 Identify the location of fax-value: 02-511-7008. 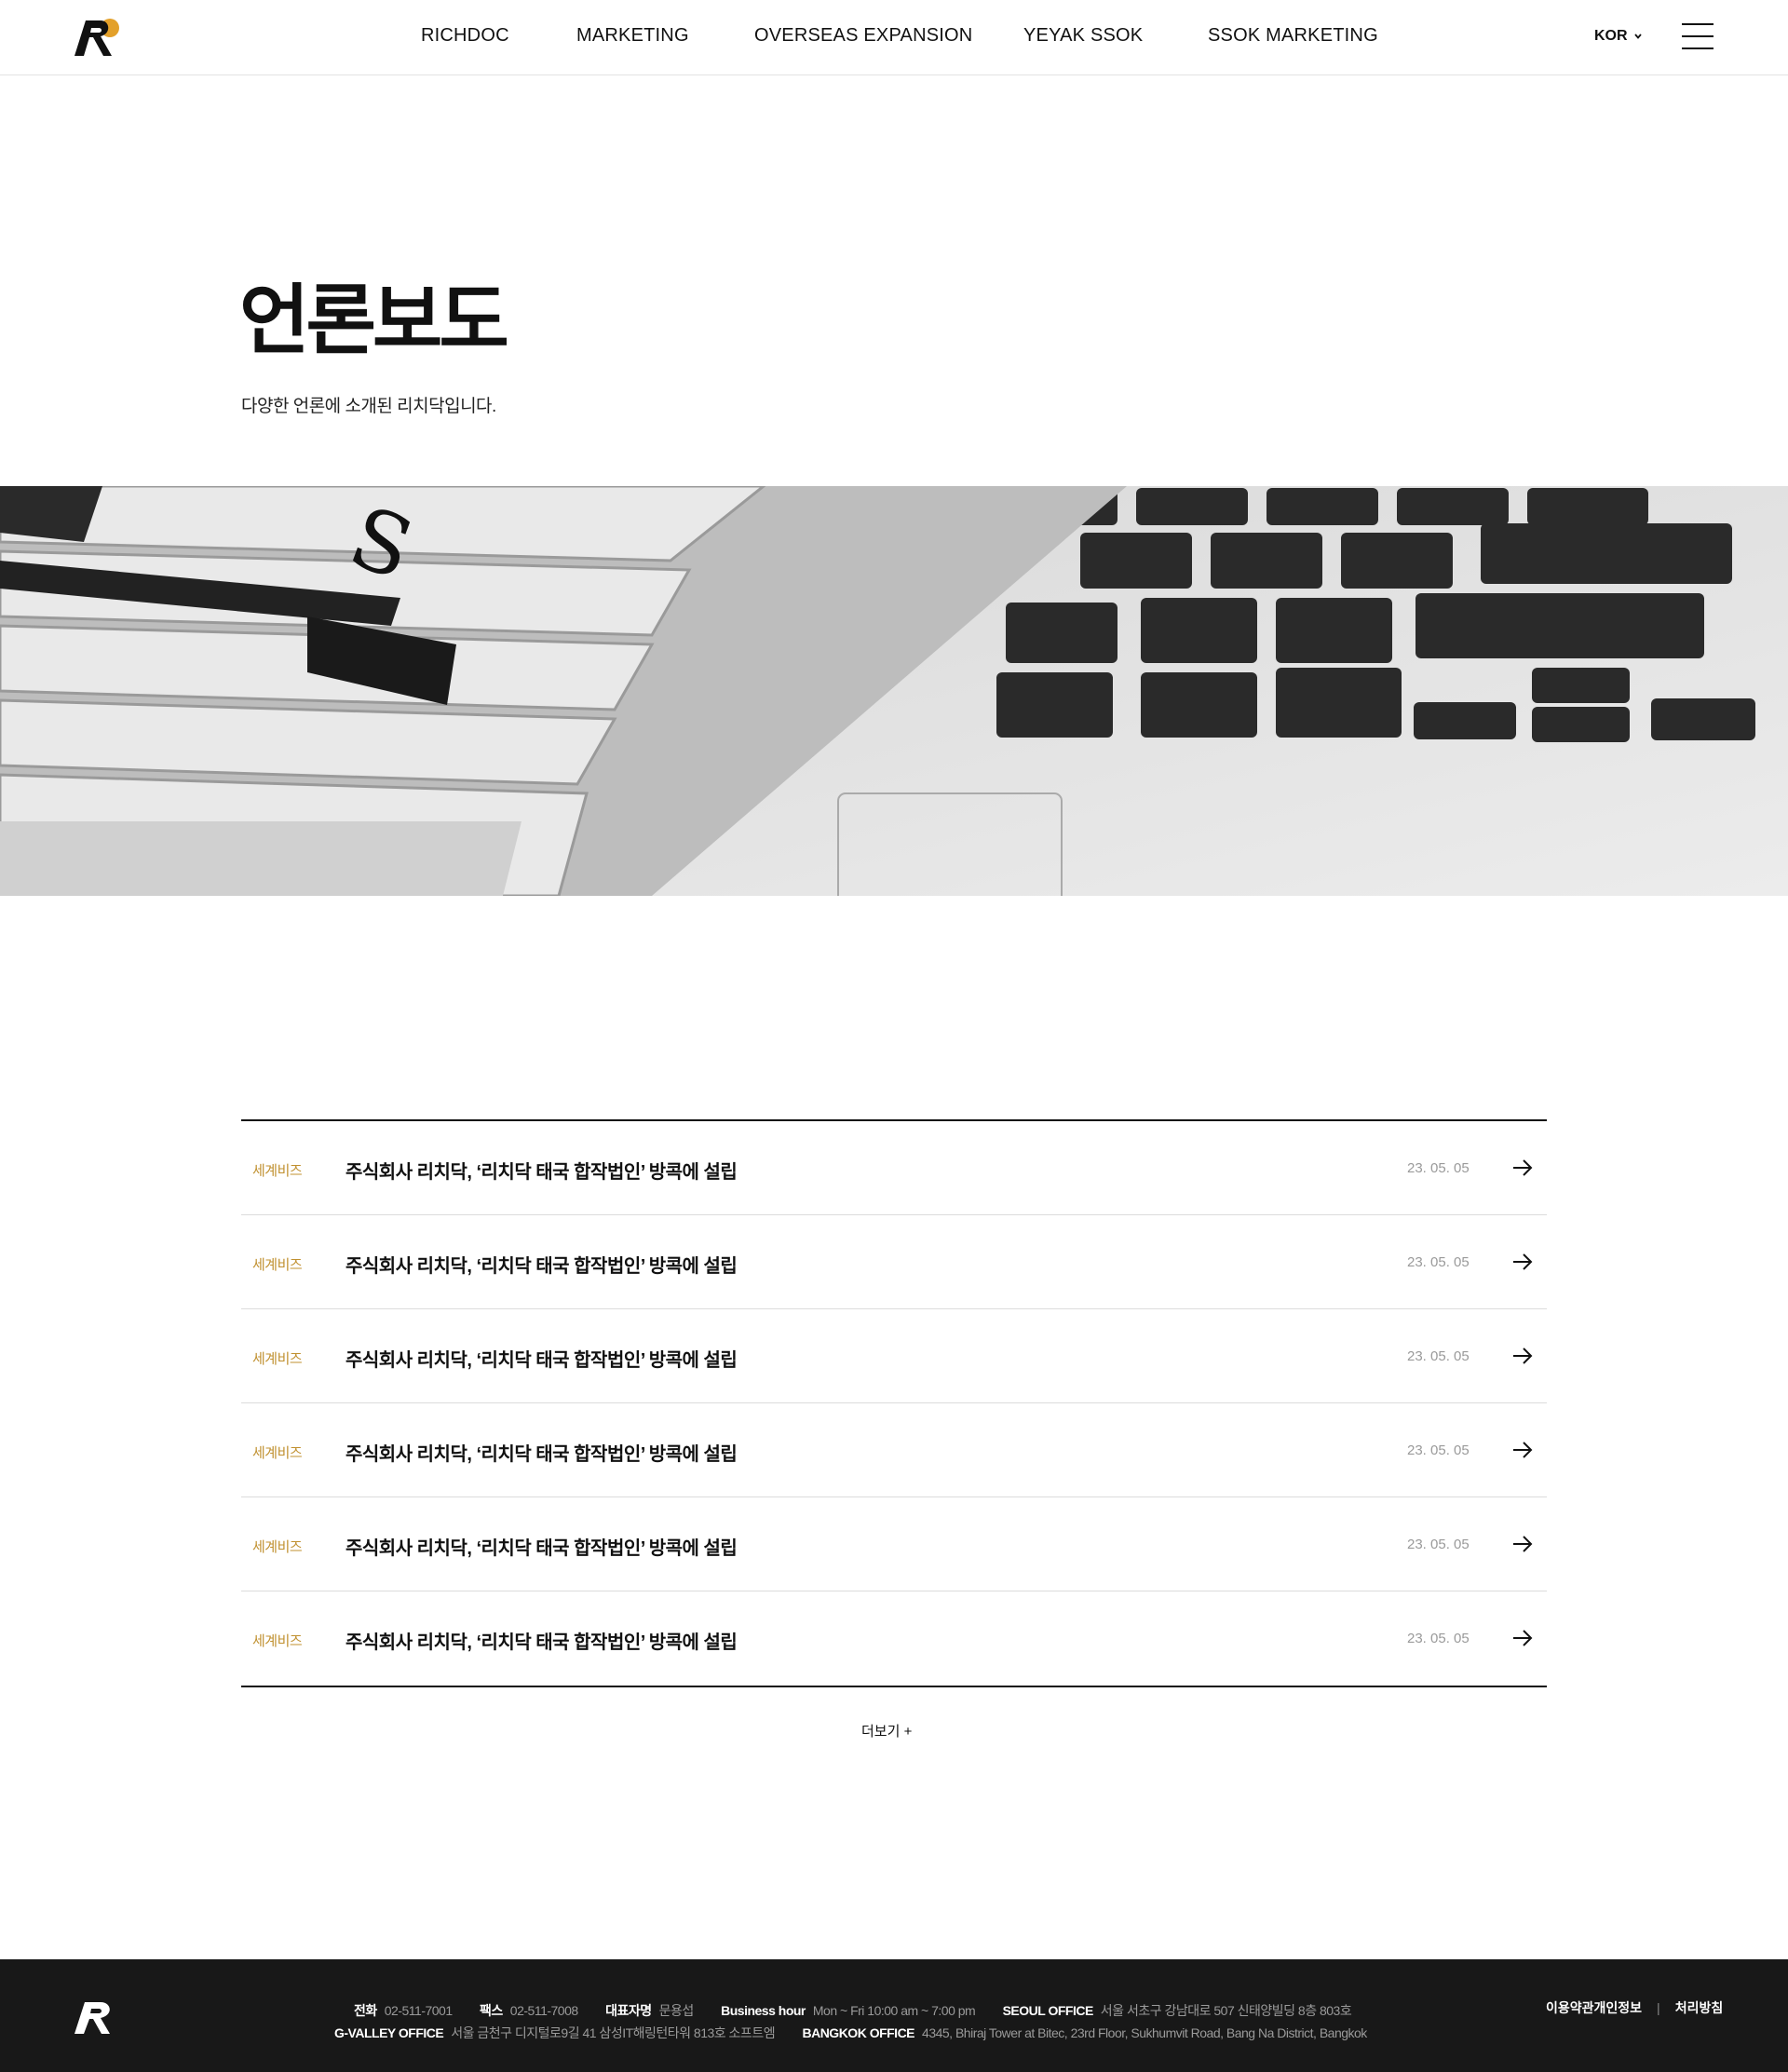
(543, 2010).